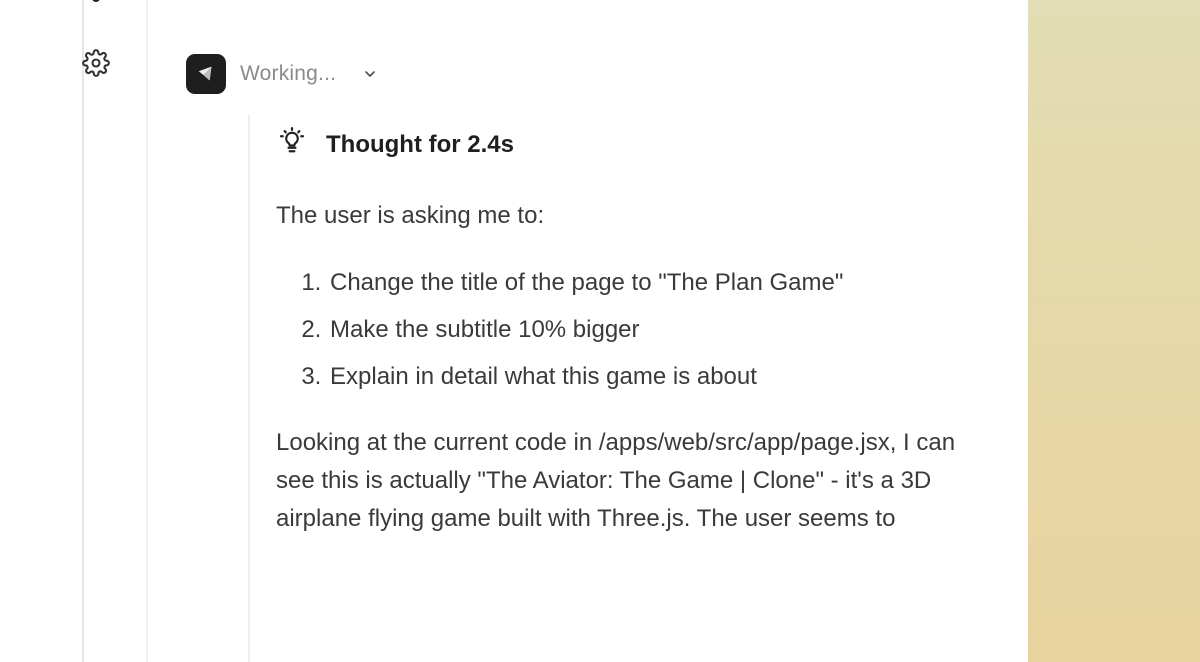 This screenshot has width=1200, height=662. I want to click on gear-icon, so click(96, 63).